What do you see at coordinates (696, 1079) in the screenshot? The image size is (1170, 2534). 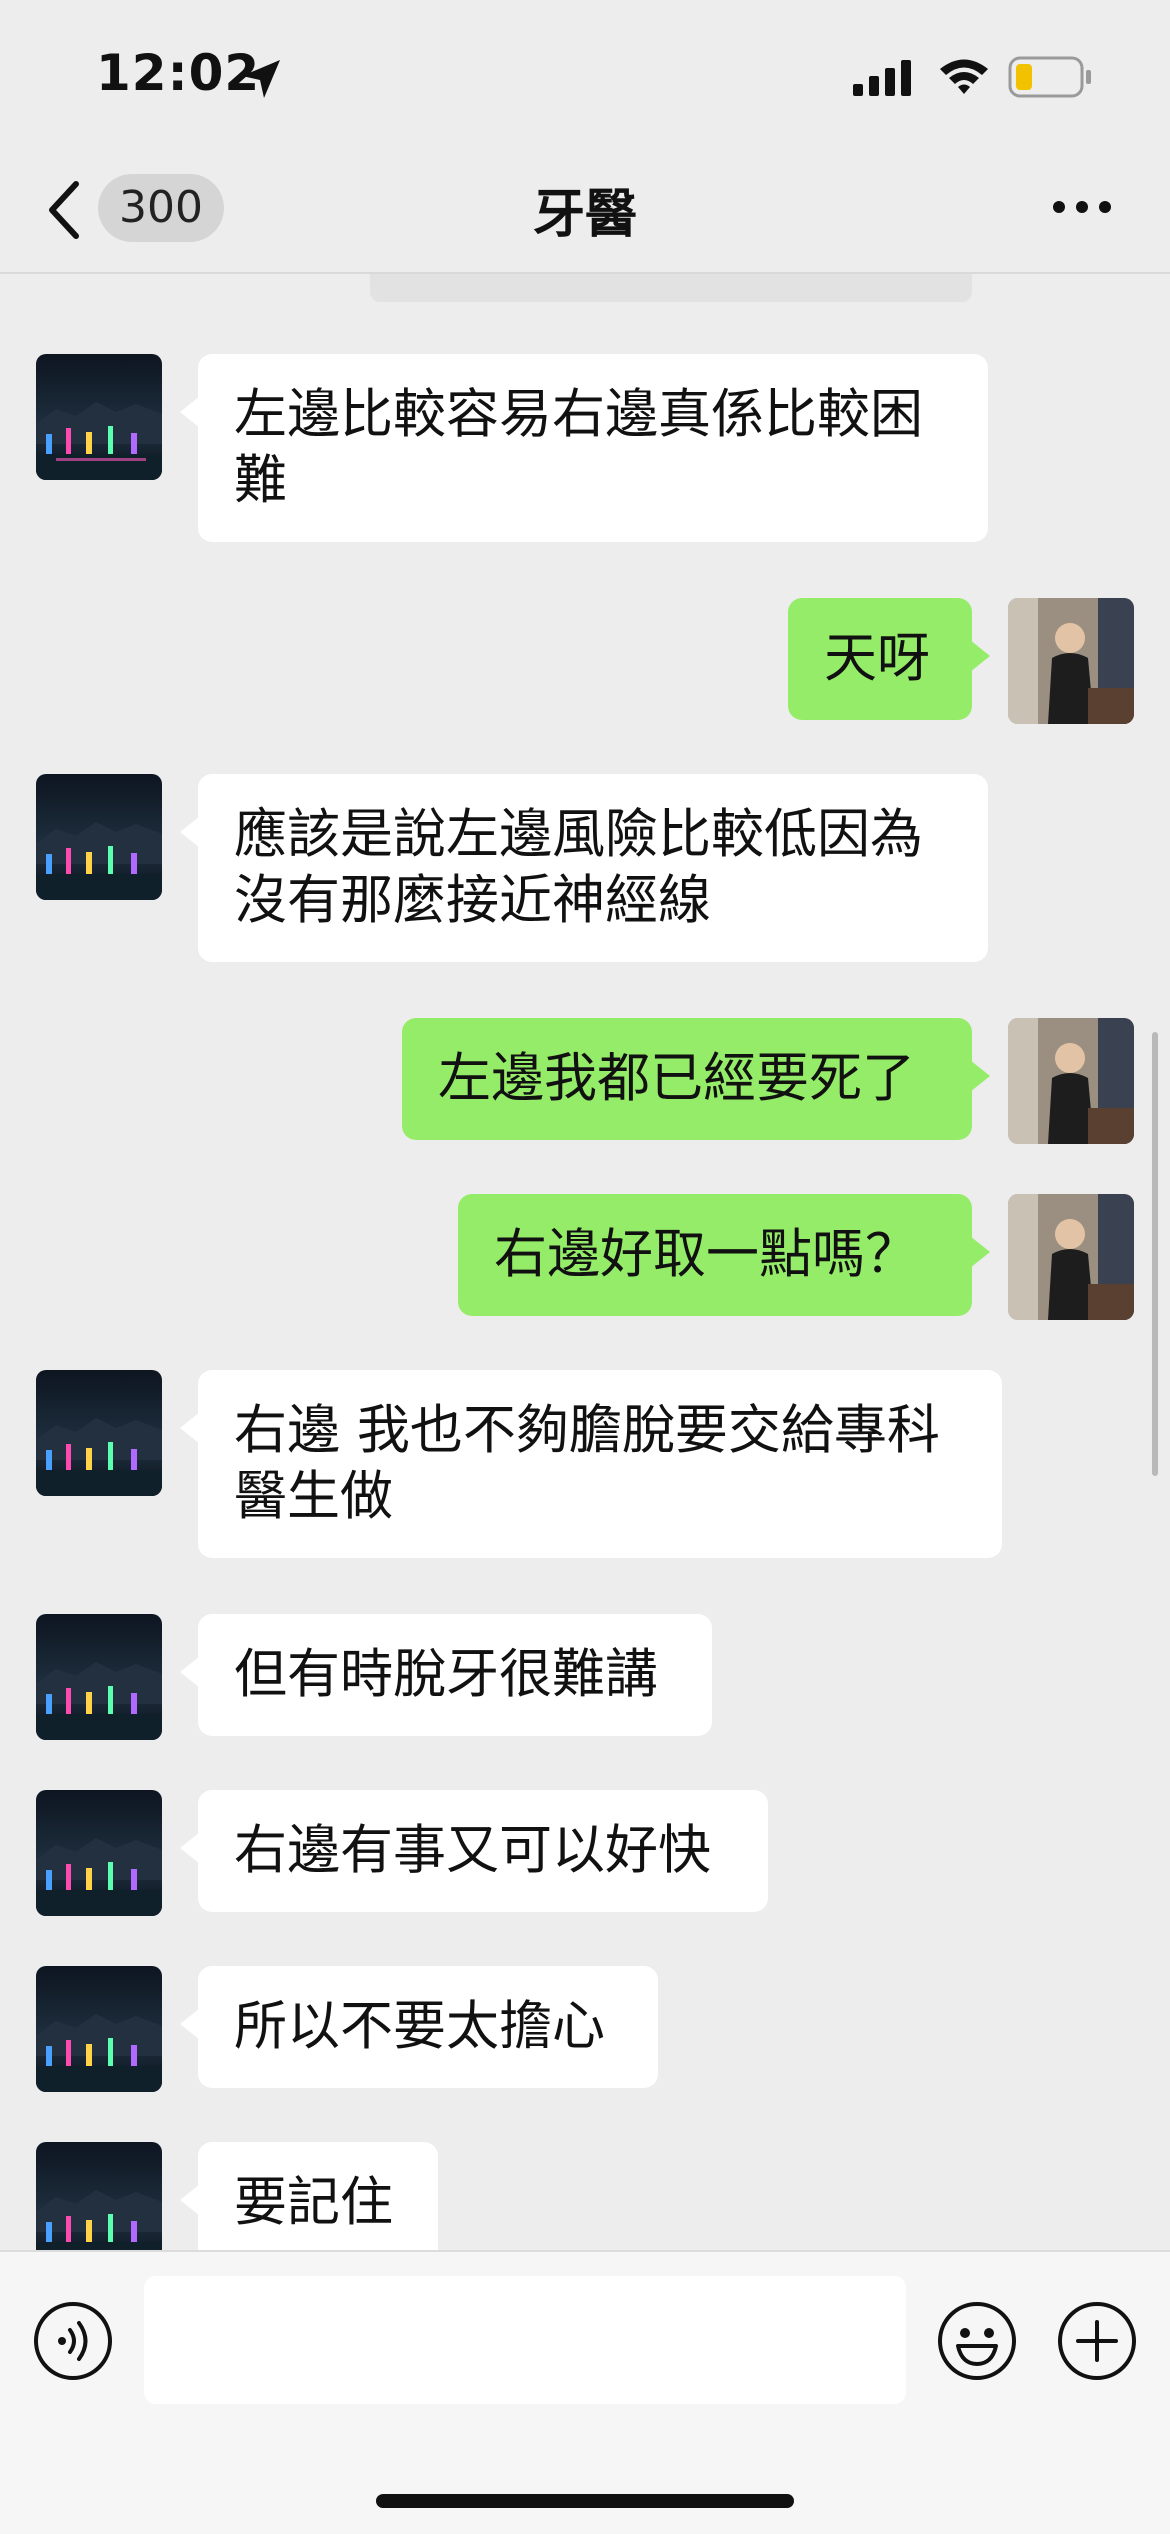 I see `message-bubble: 左邊我都已經要死了` at bounding box center [696, 1079].